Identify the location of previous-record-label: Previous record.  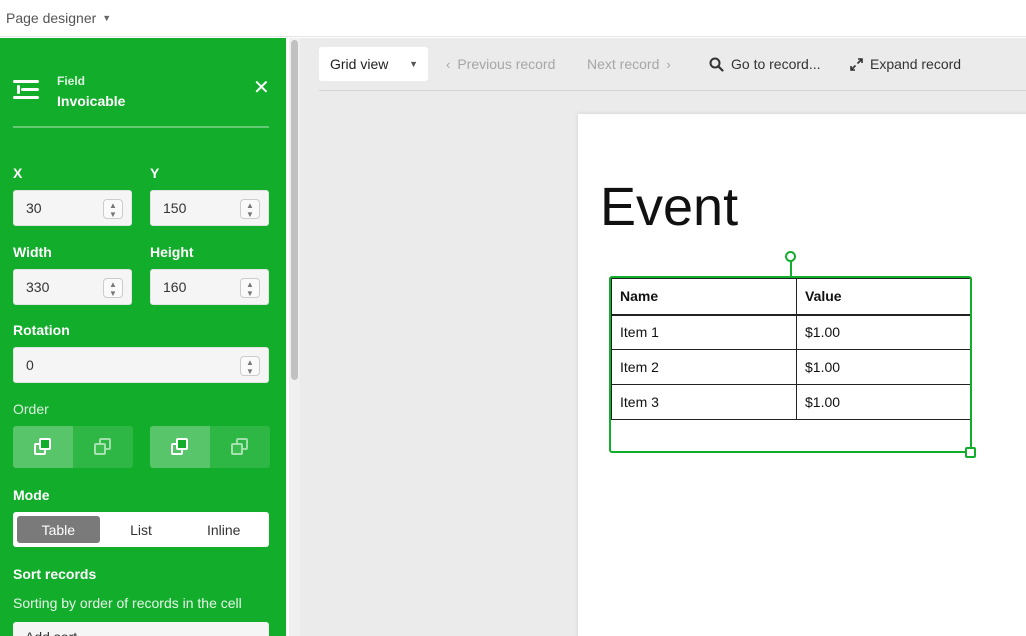
(506, 64).